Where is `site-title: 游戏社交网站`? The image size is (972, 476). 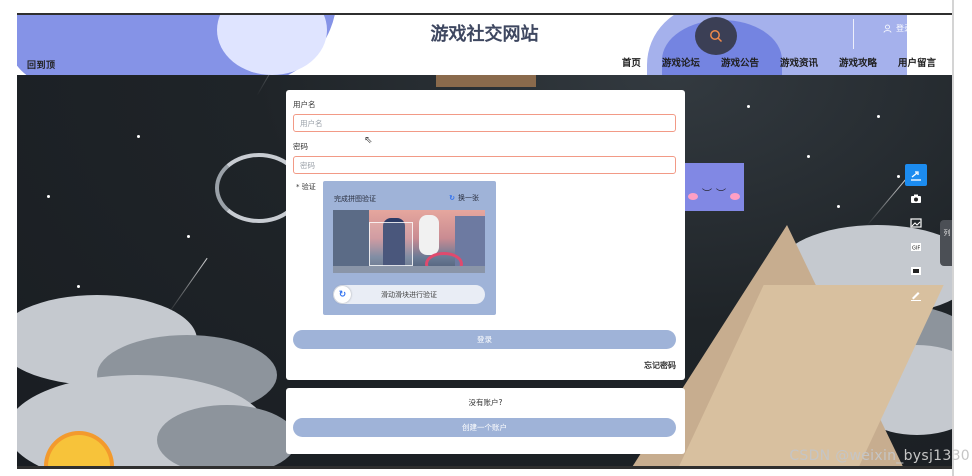
site-title: 游戏社交网站 is located at coordinates (484, 34).